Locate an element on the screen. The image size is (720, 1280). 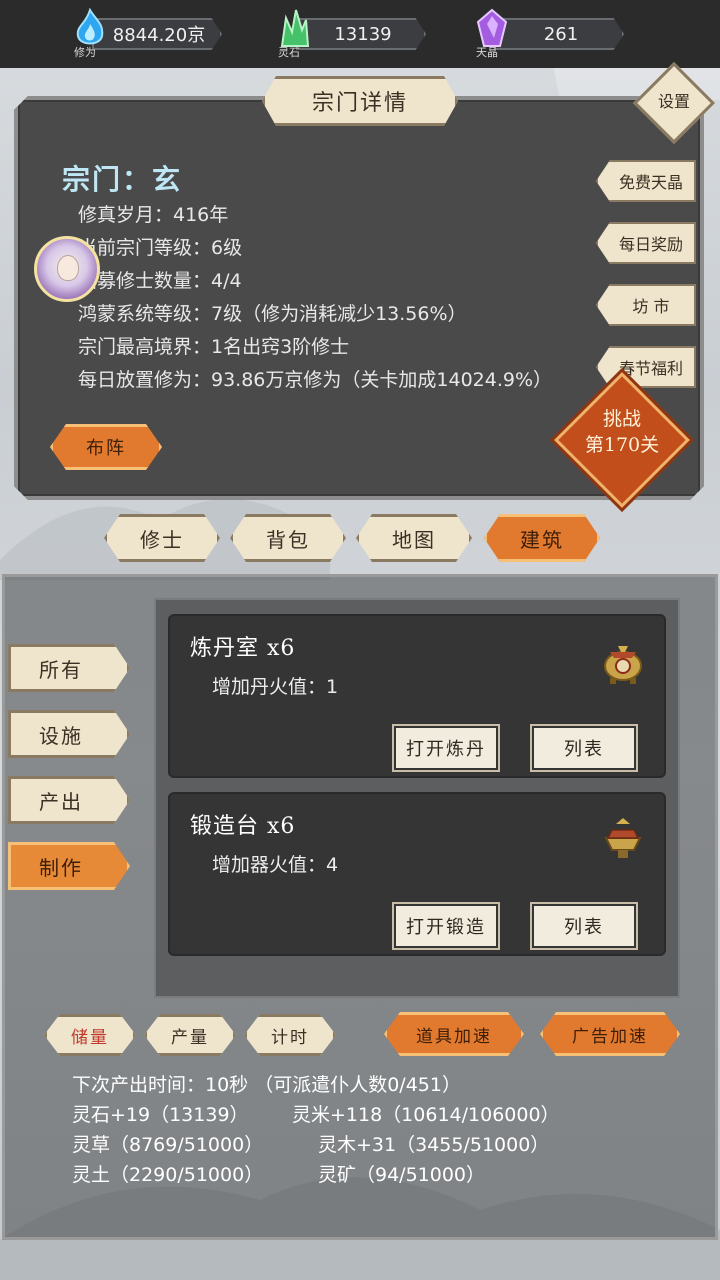
stat-spirit-ore: 灵矿（94/51000） is located at coordinates (402, 1175).